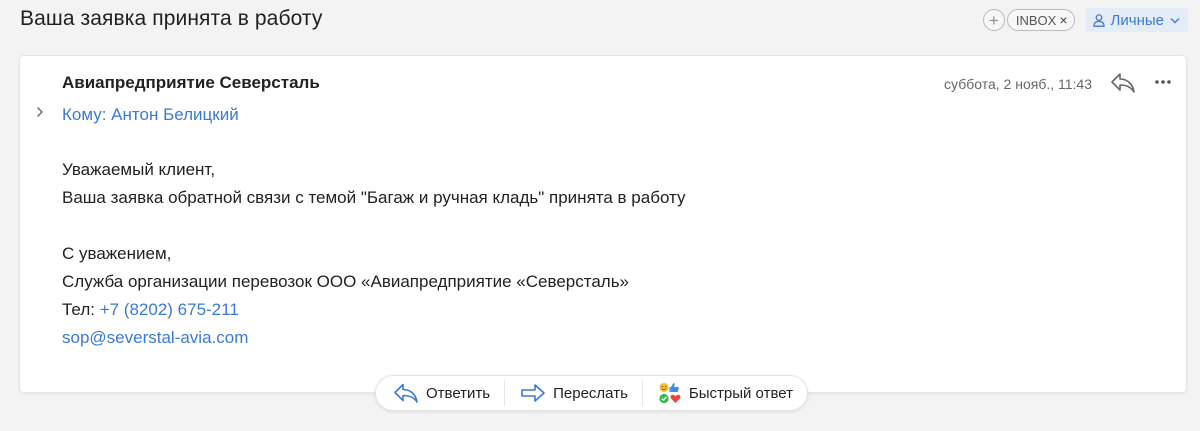 This screenshot has width=1200, height=431. I want to click on greeting: Уважаемый клиент,, so click(139, 169).